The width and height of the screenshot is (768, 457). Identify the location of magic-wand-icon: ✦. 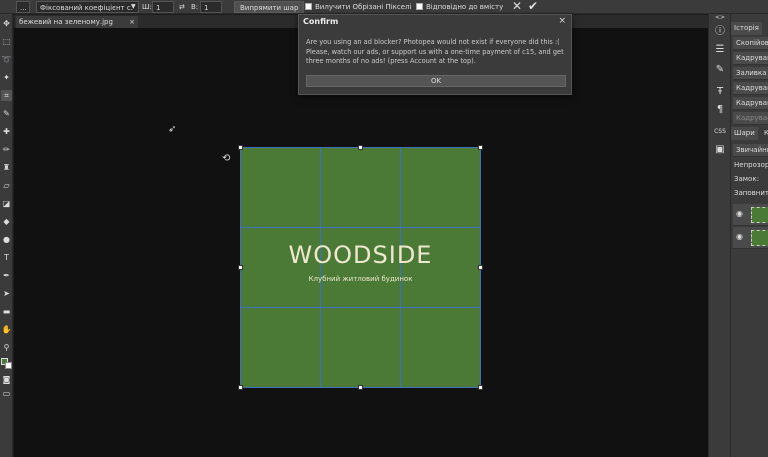
(6, 77).